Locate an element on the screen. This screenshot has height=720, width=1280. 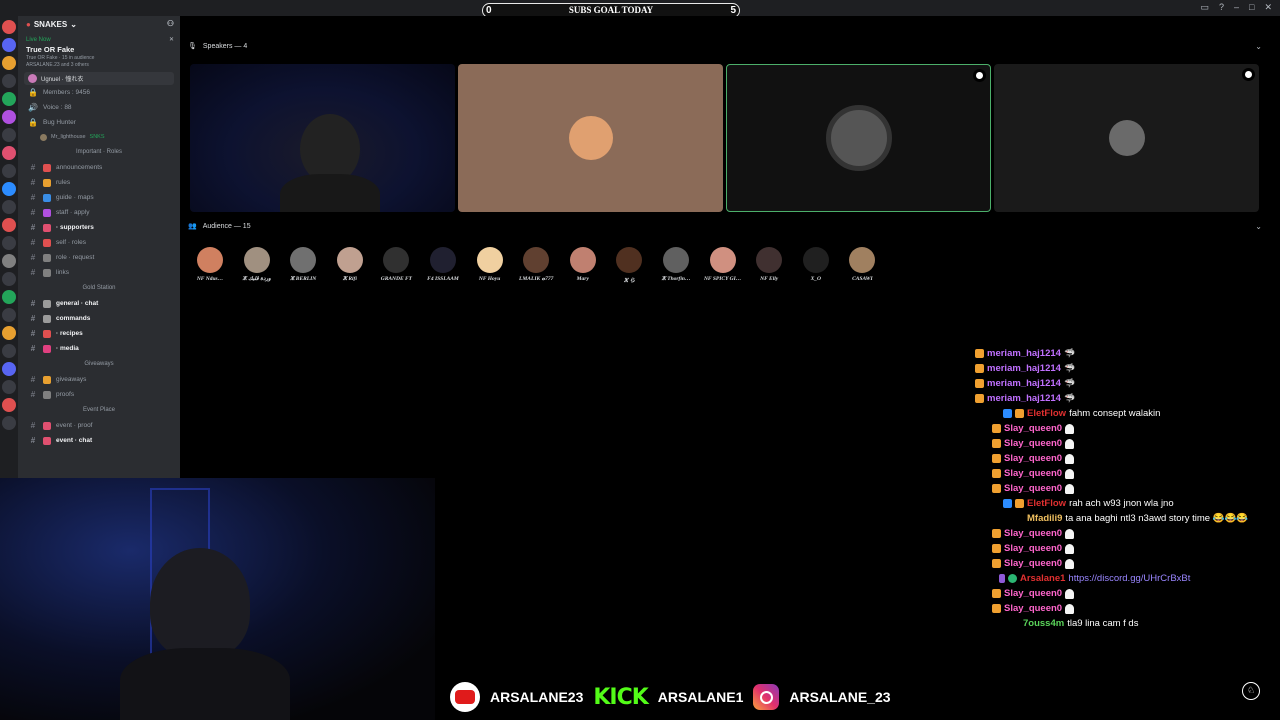
channel-item: # role · request is located at coordinates (99, 257).